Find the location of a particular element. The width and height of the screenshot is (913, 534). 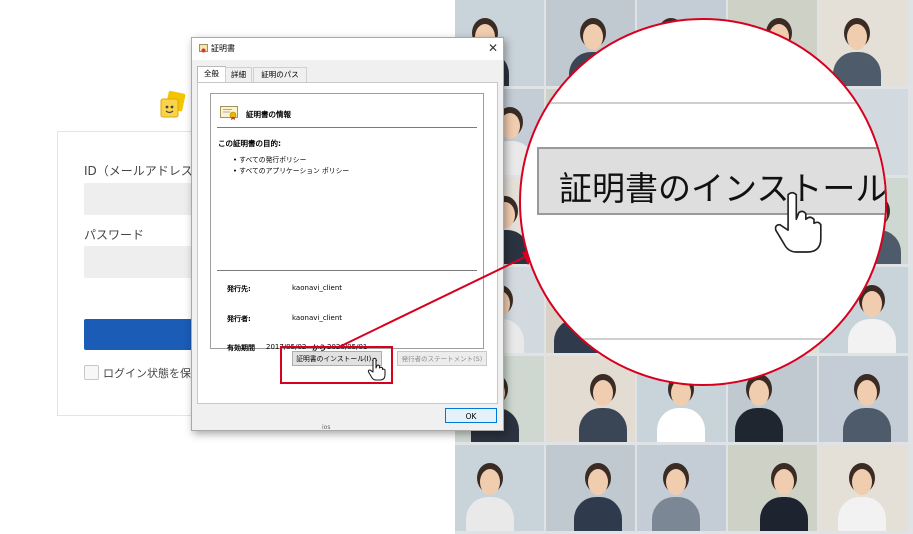

remember-checkbox is located at coordinates (91, 372).